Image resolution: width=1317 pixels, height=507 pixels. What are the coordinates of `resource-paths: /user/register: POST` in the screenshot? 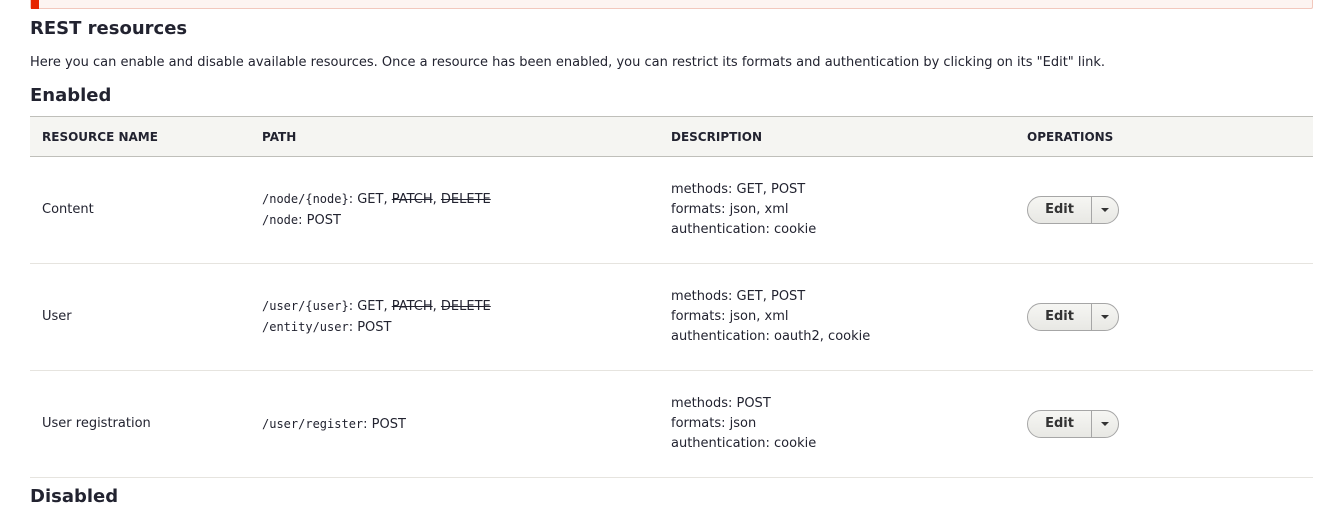 It's located at (454, 424).